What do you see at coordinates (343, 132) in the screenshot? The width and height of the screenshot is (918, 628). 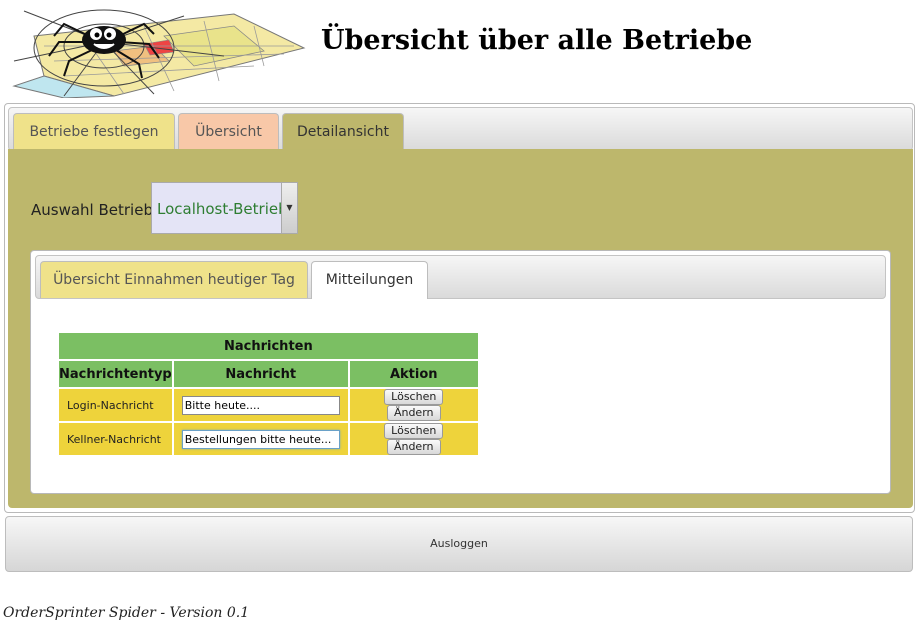 I see `tab-detailansicht: Detailansicht` at bounding box center [343, 132].